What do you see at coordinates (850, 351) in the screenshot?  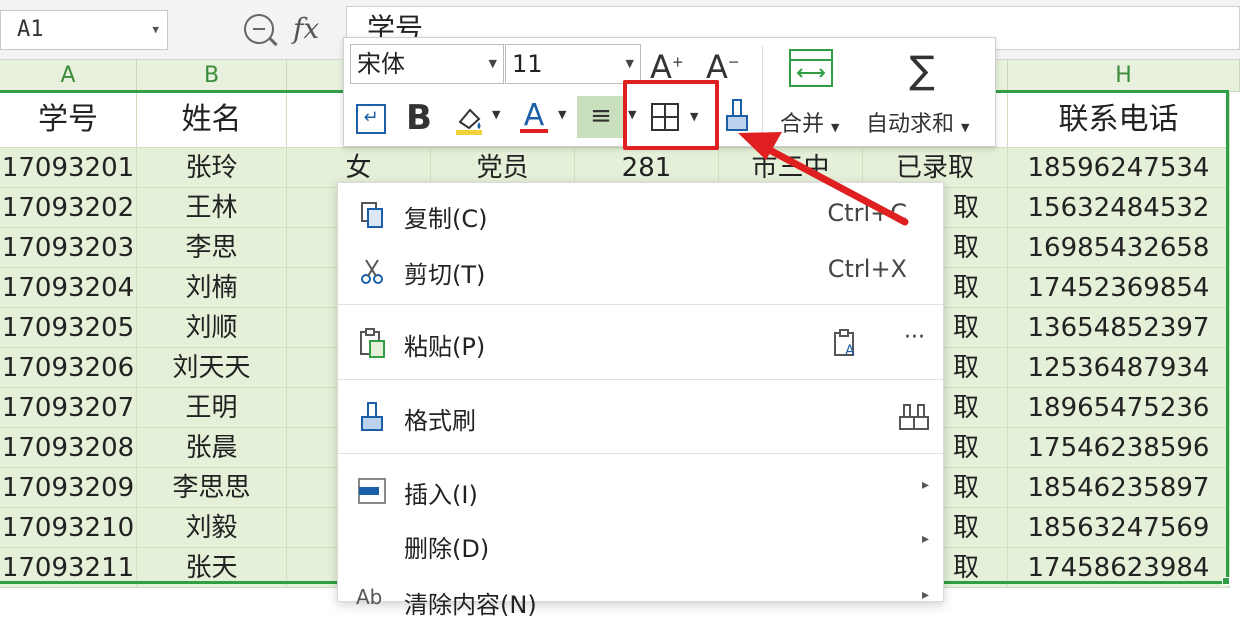 I see `svg-text: A` at bounding box center [850, 351].